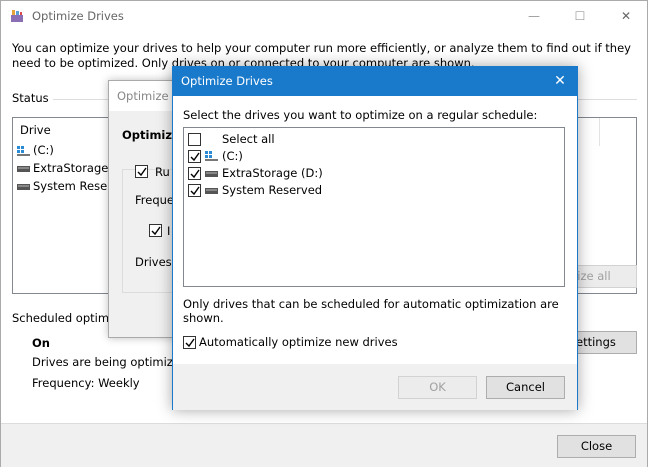 The width and height of the screenshot is (648, 467). Describe the element at coordinates (599, 132) in the screenshot. I see `column-separator` at that location.